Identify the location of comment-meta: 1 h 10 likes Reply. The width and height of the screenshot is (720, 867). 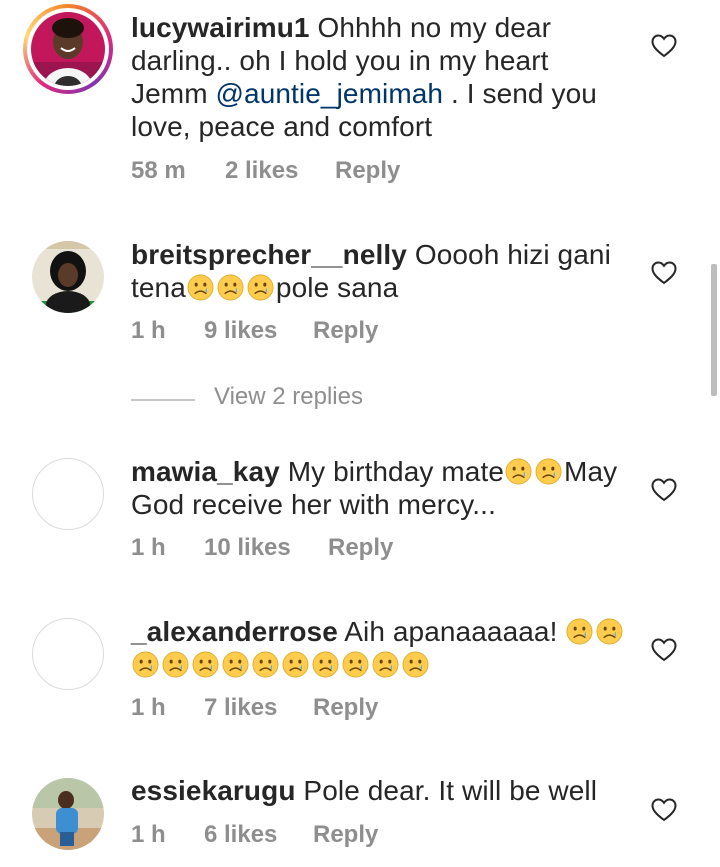
(262, 548).